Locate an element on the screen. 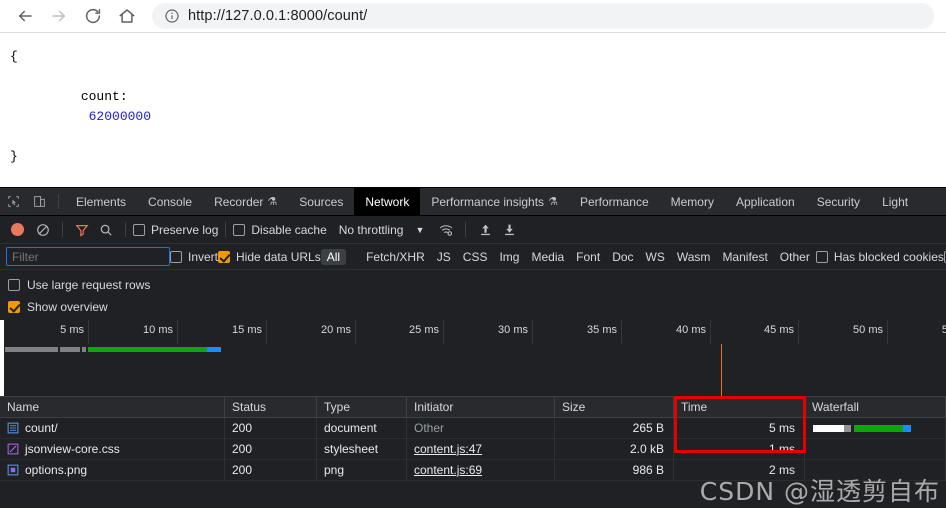 The height and width of the screenshot is (508, 946). overview-left-handle is located at coordinates (2, 358).